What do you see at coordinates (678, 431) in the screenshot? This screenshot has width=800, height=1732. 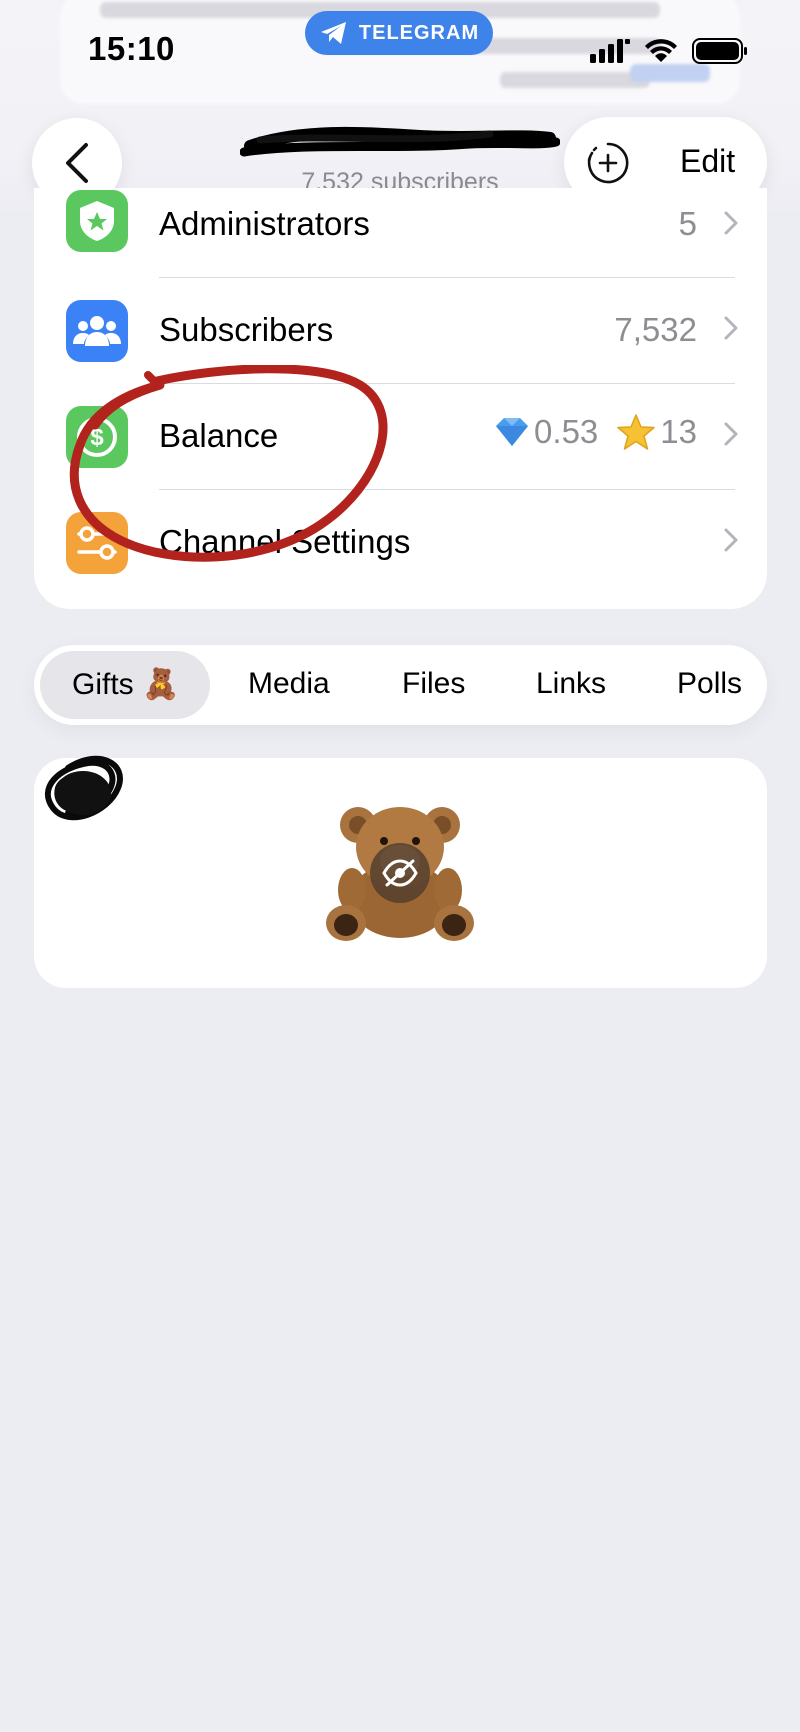 I see `stars-amount: 13` at bounding box center [678, 431].